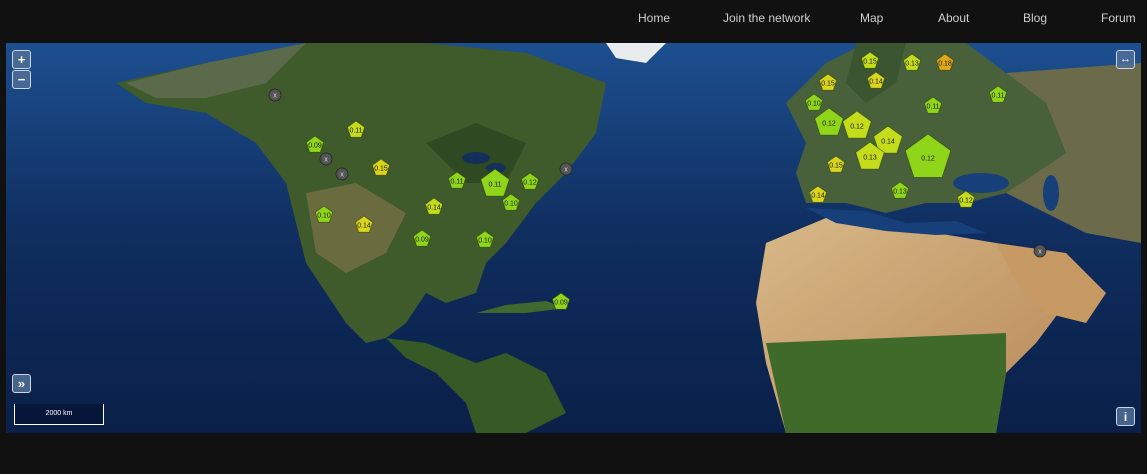 The width and height of the screenshot is (1147, 474). Describe the element at coordinates (654, 18) in the screenshot. I see `nav-home: Home` at that location.